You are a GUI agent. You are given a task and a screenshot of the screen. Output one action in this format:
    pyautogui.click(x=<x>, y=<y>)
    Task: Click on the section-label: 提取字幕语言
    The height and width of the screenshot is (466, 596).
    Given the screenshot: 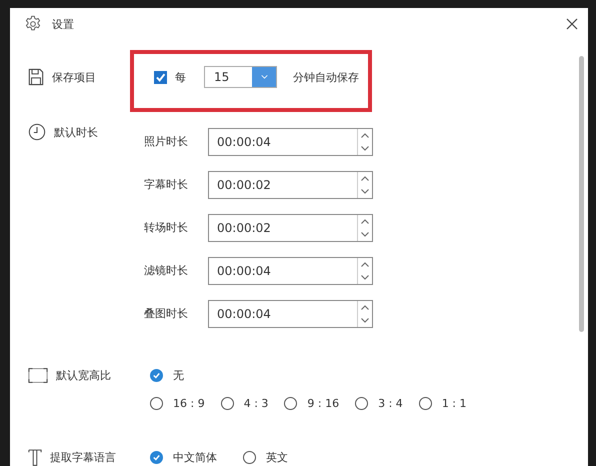 What is the action you would take?
    pyautogui.click(x=83, y=457)
    